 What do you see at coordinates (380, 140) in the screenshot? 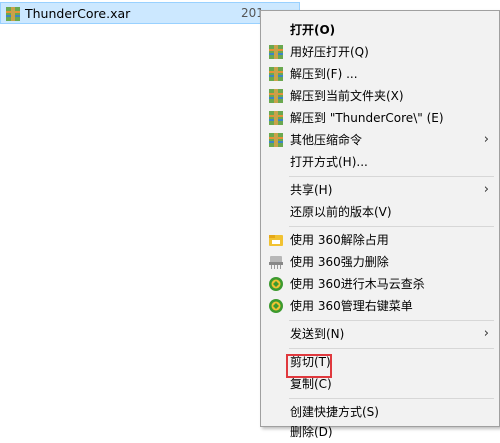
I see `menu-item-other-compress: 其他压缩命令 ›` at bounding box center [380, 140].